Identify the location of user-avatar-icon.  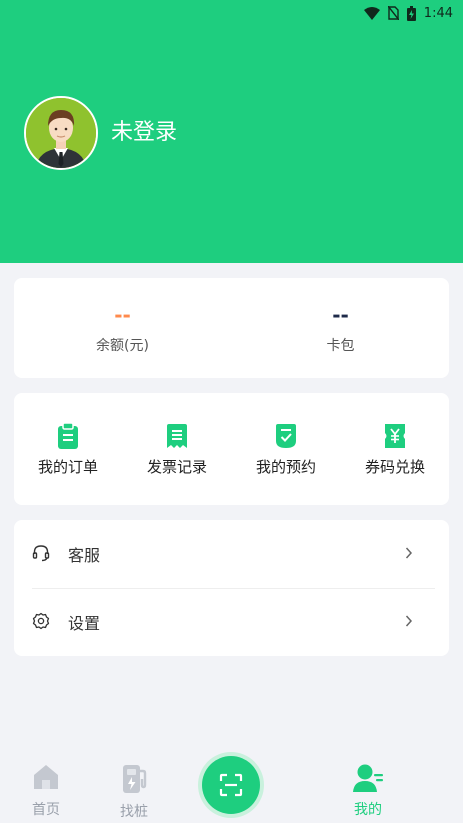
(61, 133).